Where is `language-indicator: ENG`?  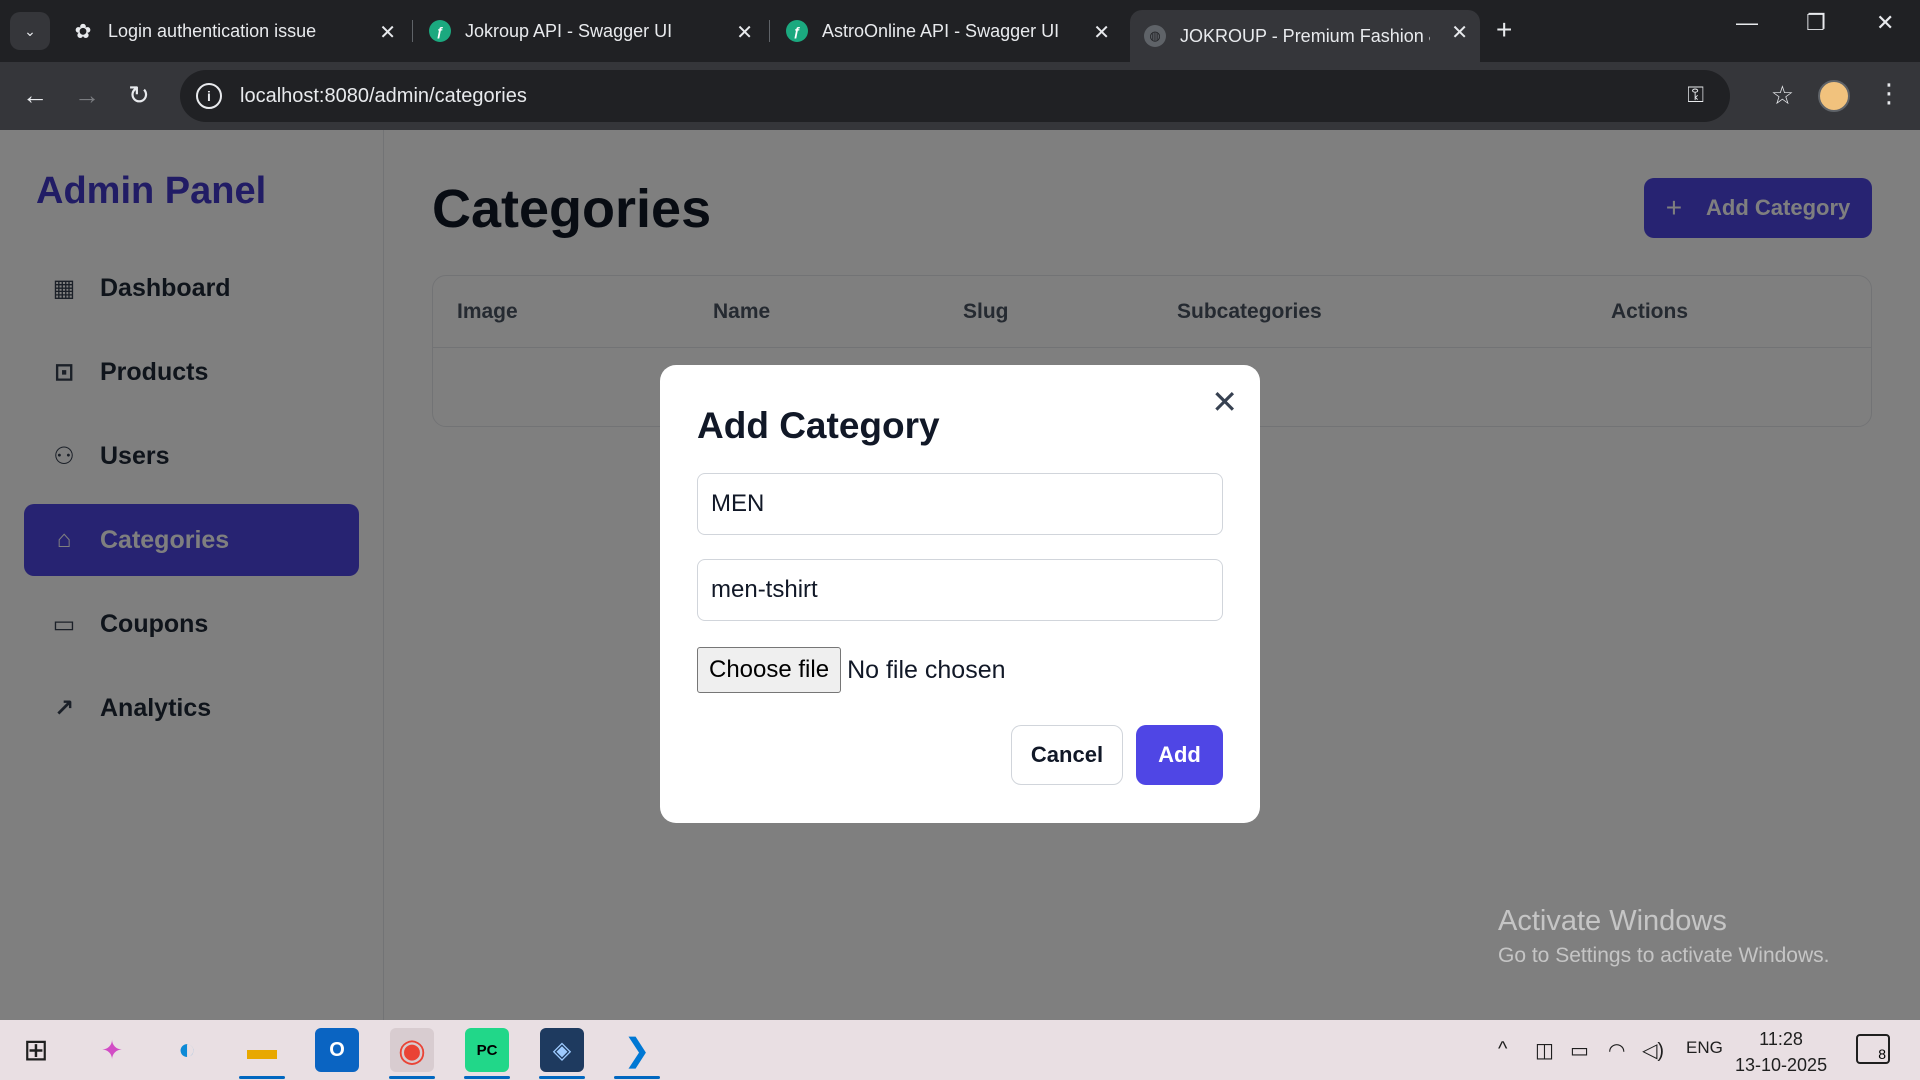
language-indicator: ENG is located at coordinates (1704, 1048).